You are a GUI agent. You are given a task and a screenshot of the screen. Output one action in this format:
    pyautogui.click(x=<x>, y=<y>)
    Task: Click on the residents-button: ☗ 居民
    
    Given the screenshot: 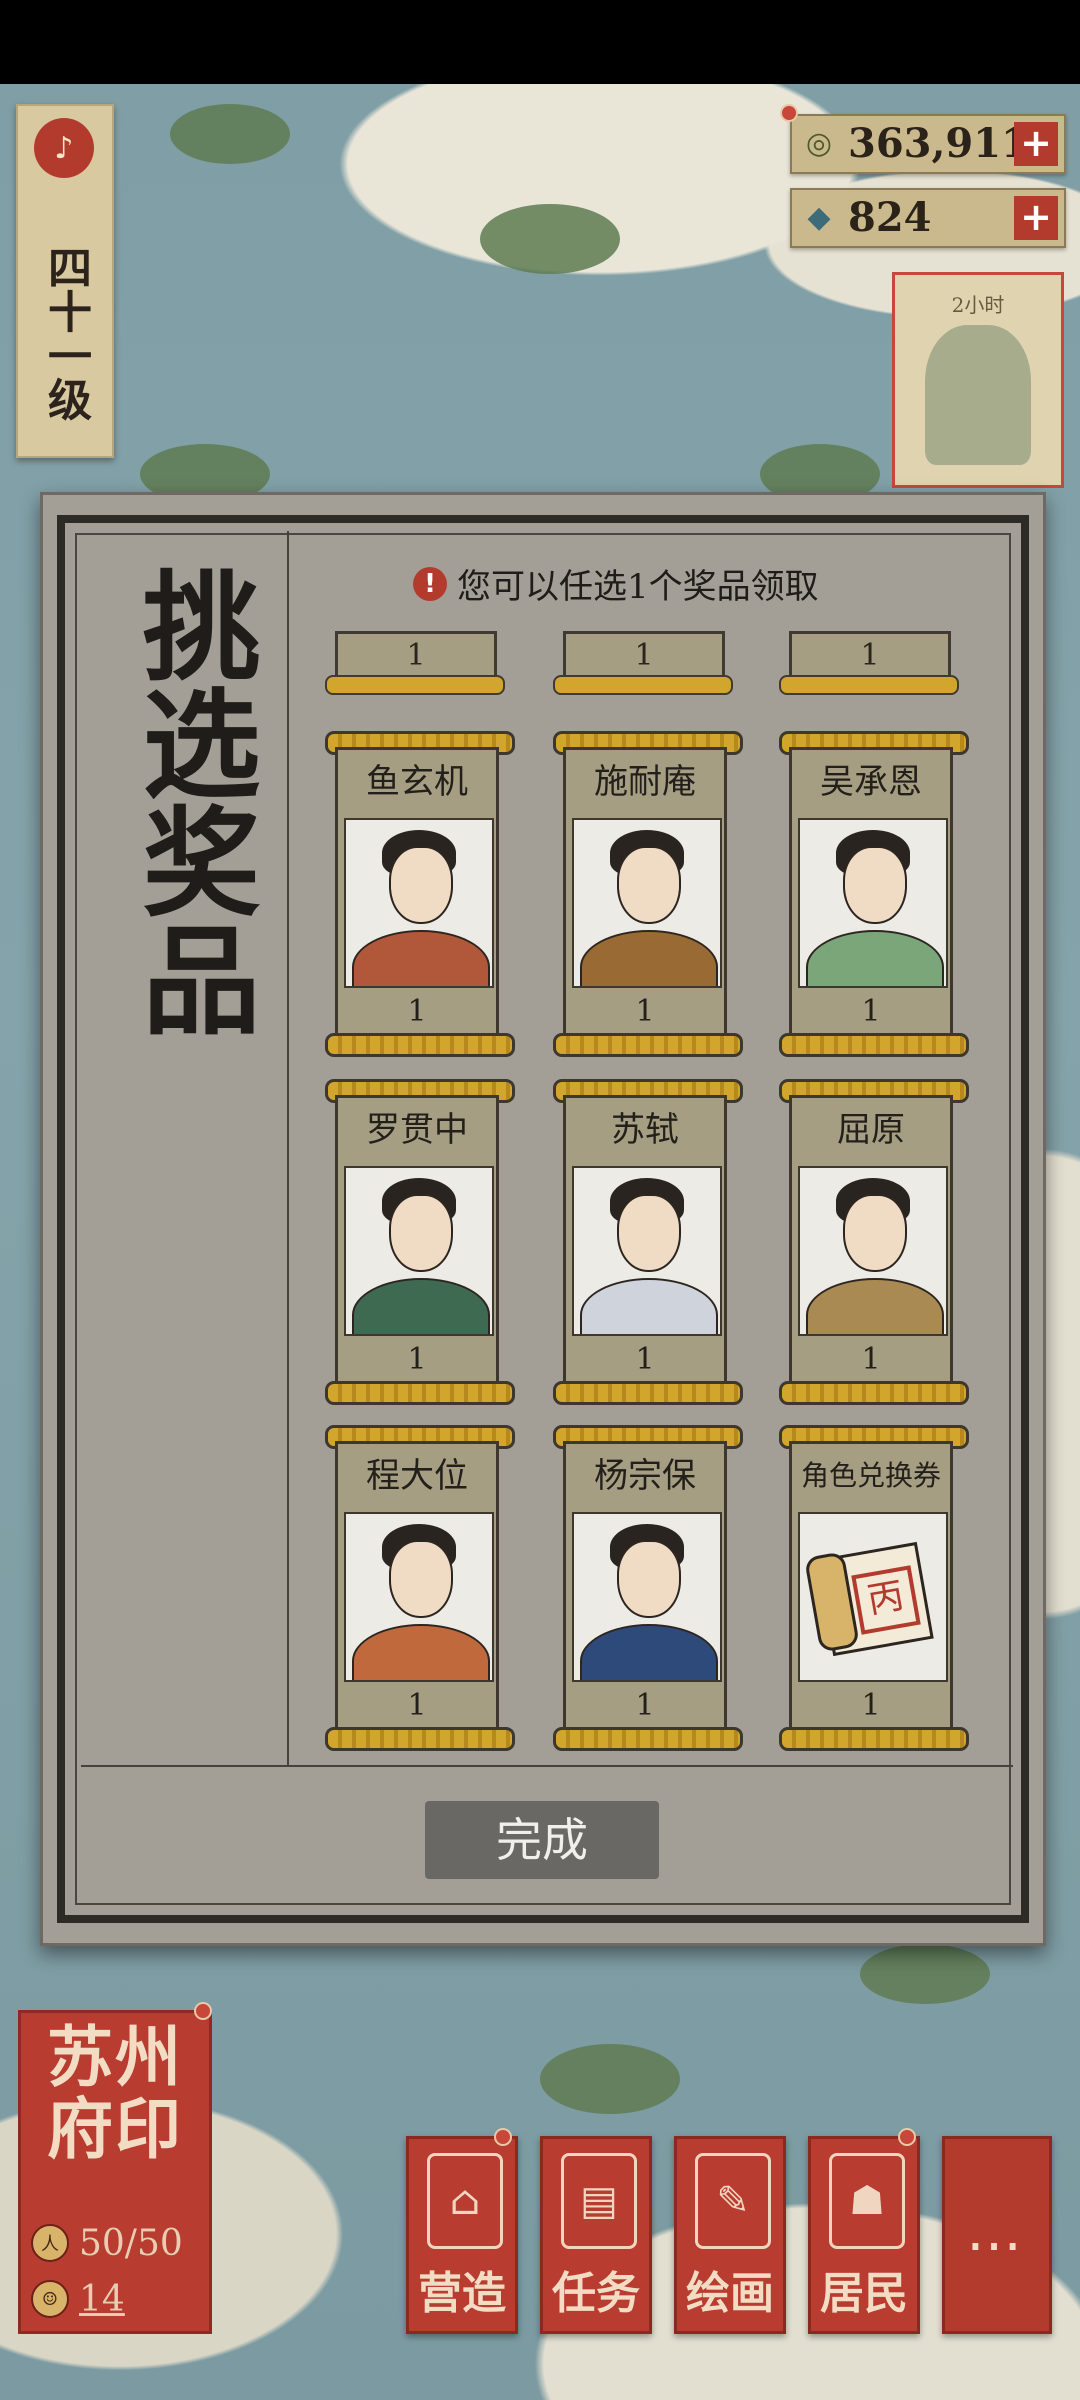 What is the action you would take?
    pyautogui.click(x=864, y=2235)
    